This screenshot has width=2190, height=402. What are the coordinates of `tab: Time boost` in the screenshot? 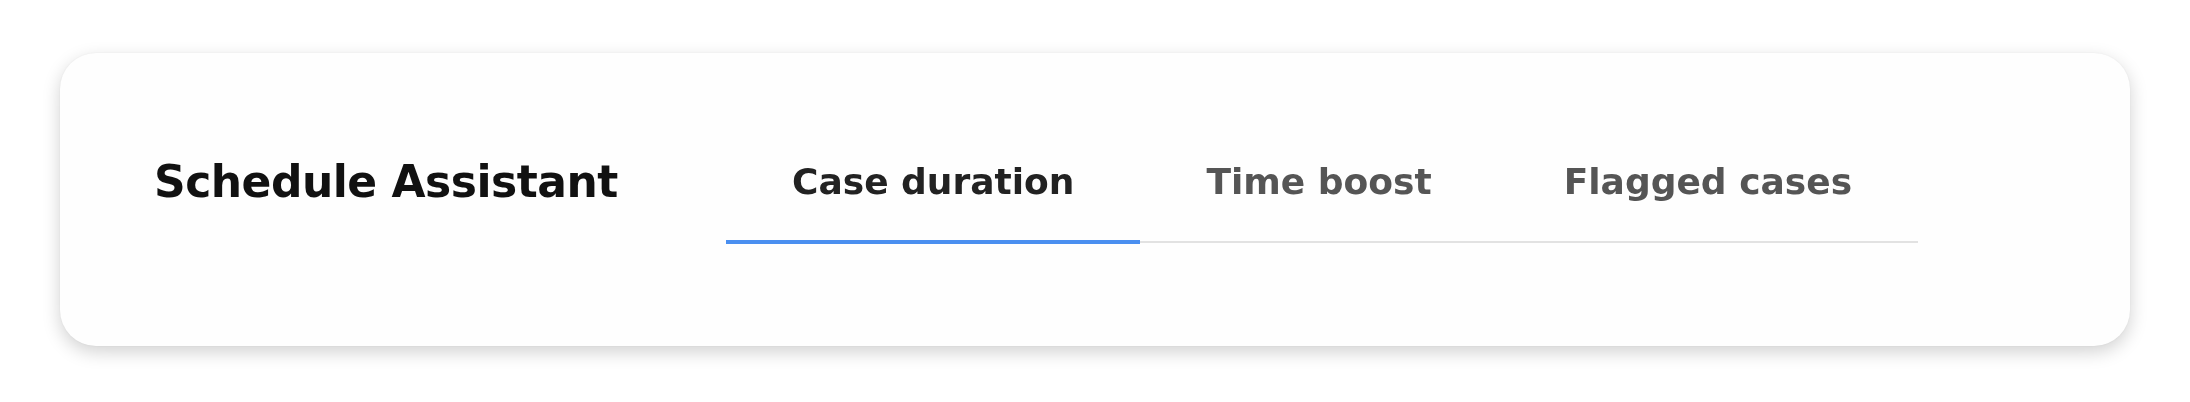 It's located at (1319, 148).